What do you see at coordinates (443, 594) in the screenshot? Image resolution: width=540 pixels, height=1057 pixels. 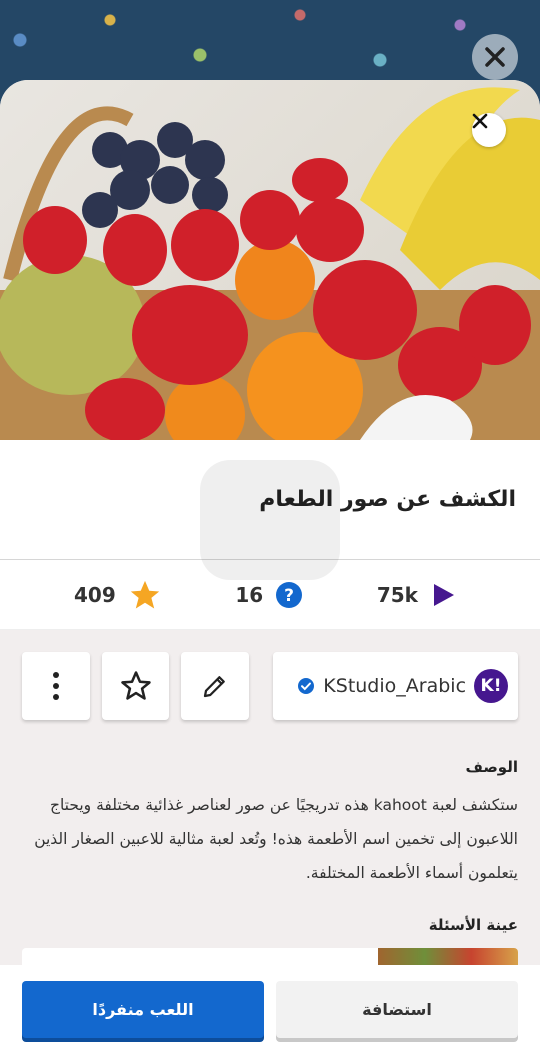 I see `play-icon` at bounding box center [443, 594].